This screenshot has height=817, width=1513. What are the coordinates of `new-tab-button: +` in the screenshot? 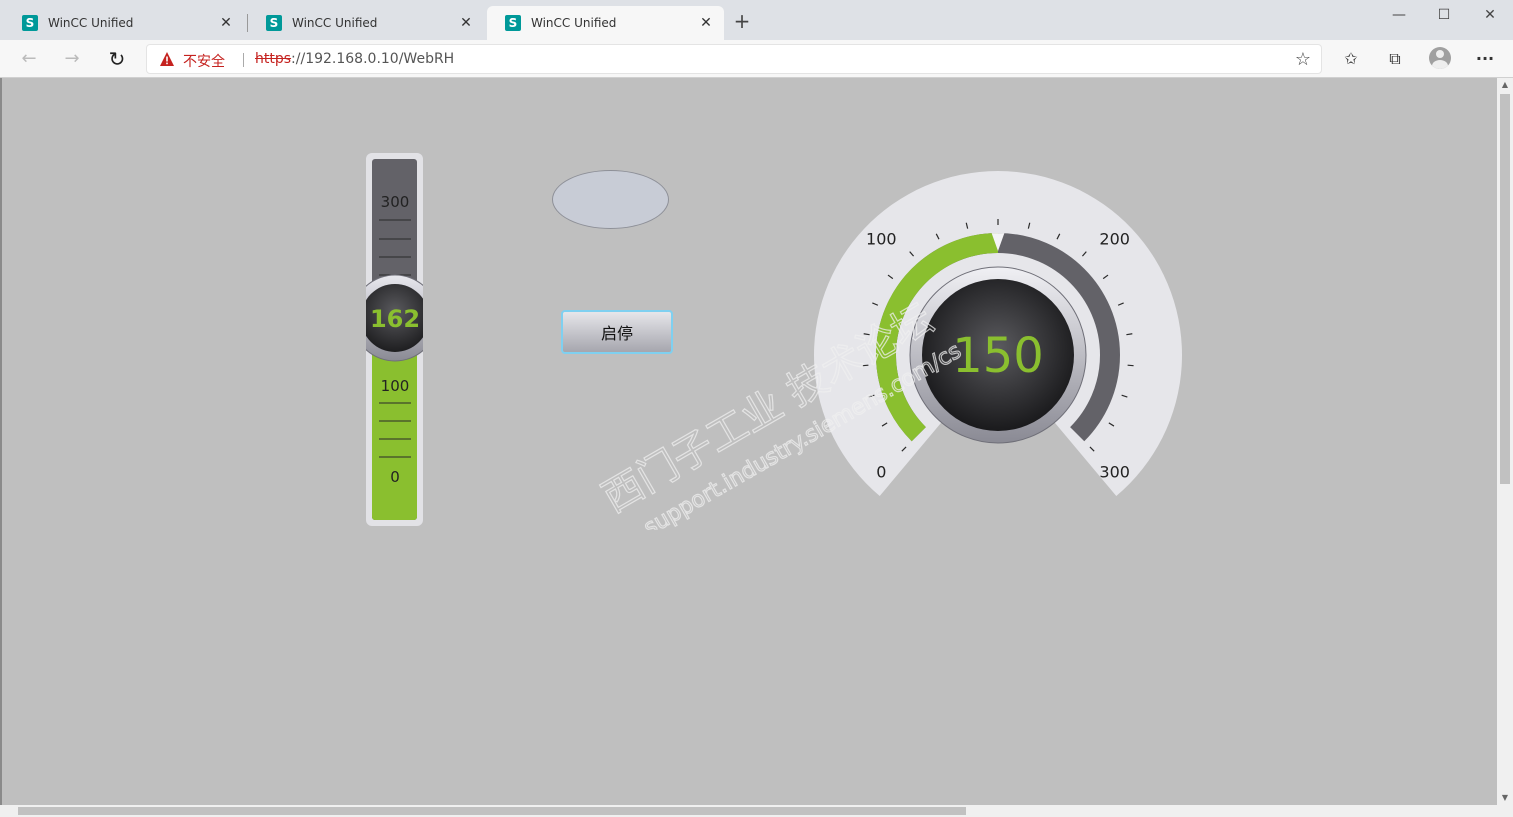 It's located at (742, 21).